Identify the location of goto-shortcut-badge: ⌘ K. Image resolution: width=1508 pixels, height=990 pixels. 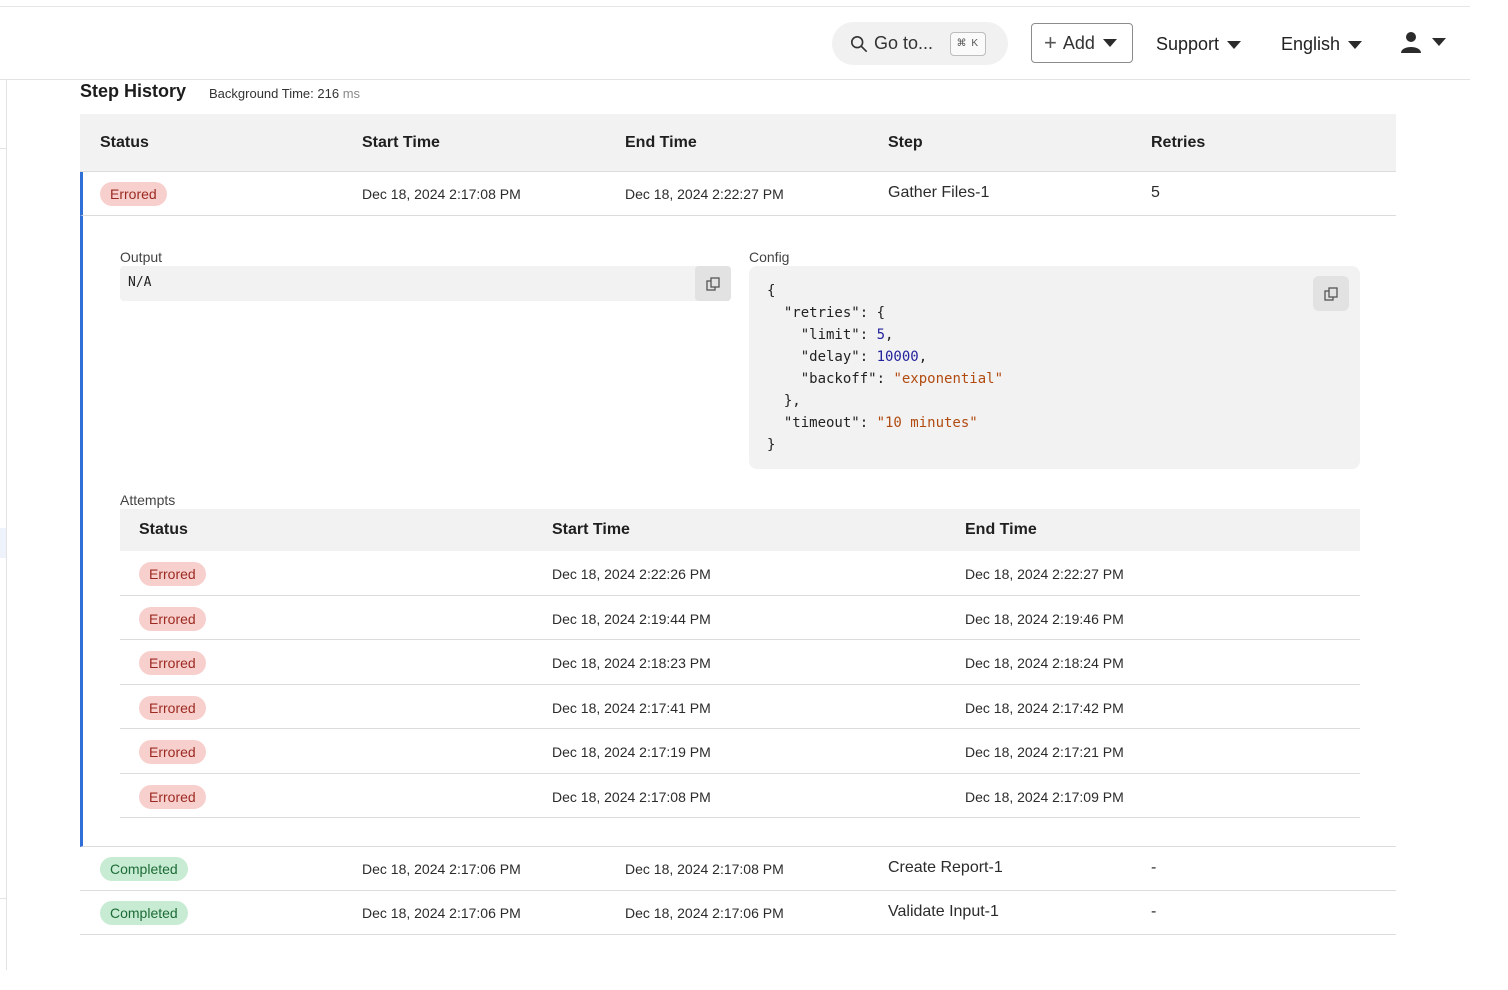
(967, 44).